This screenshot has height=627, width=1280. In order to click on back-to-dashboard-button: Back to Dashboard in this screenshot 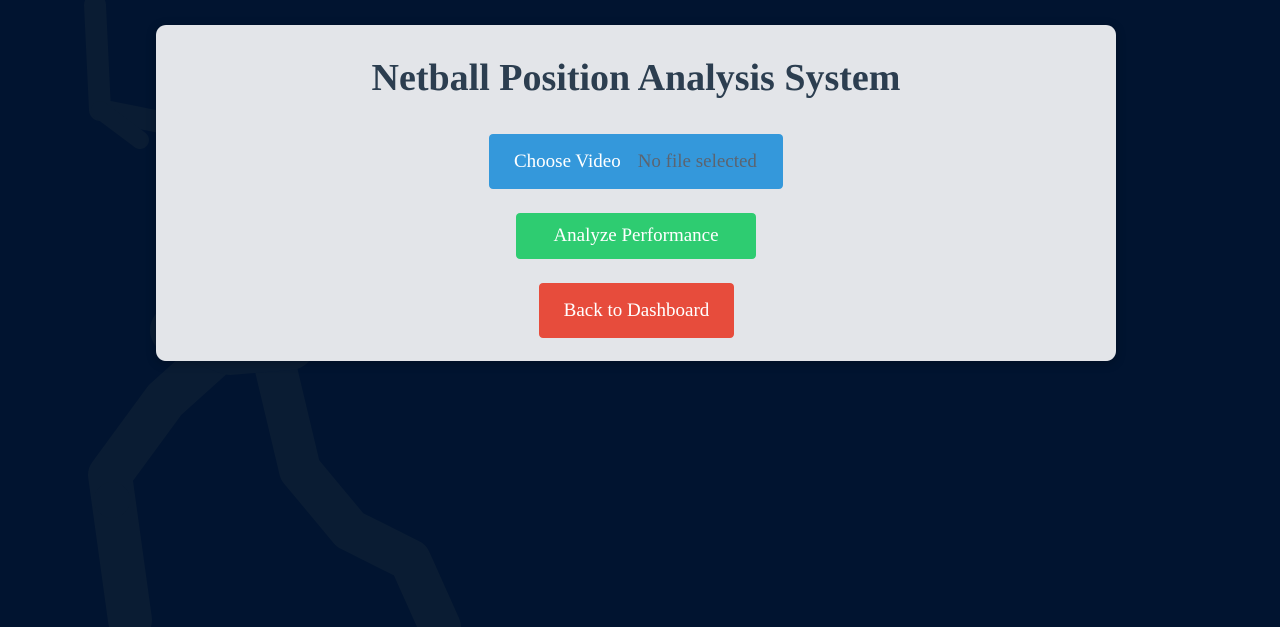, I will do `click(636, 310)`.